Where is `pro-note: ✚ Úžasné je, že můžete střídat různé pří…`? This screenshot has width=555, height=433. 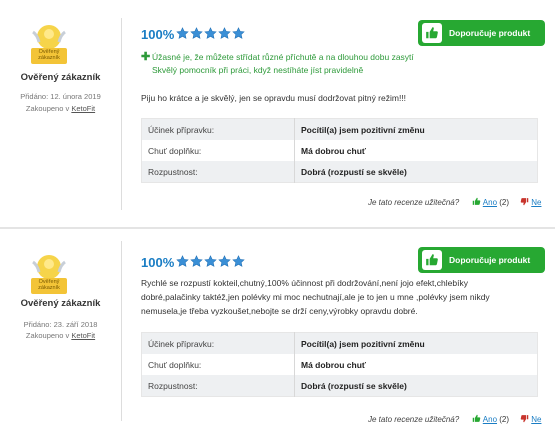
pro-note: ✚ Úžasné je, že můžete střídat různé pří… is located at coordinates (291, 64).